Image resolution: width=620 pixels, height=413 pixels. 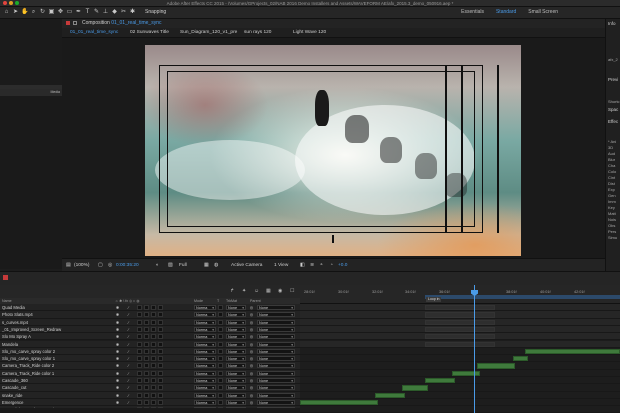 What do you see at coordinates (96, 12) in the screenshot?
I see `brush-icon: ✎` at bounding box center [96, 12].